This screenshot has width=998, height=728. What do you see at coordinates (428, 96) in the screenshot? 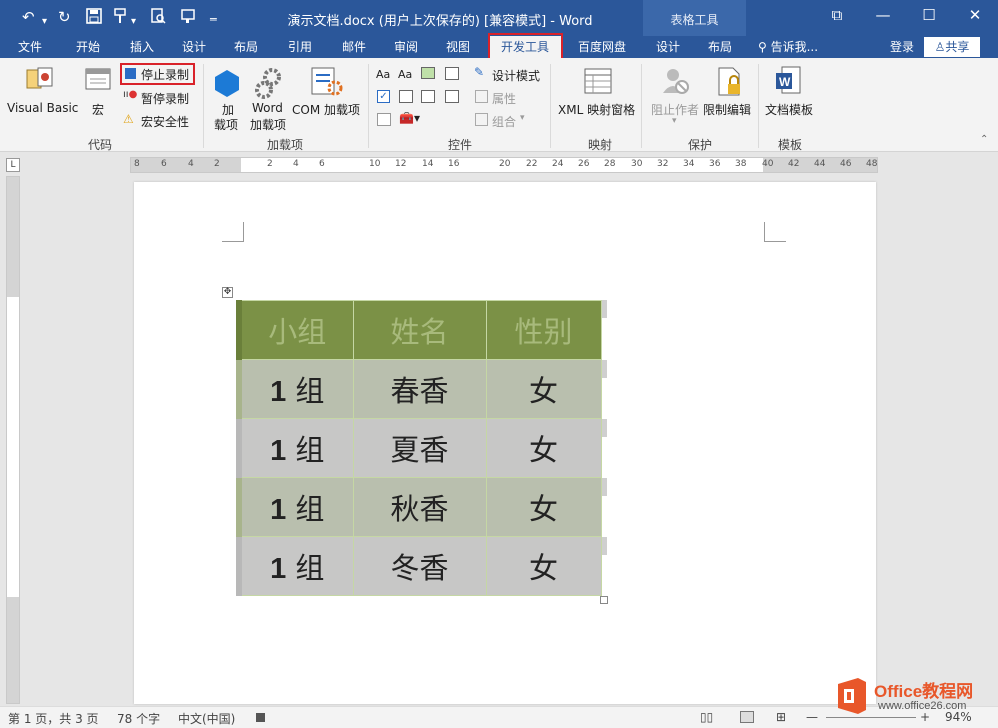
I see `dropdown-control-icon` at bounding box center [428, 96].